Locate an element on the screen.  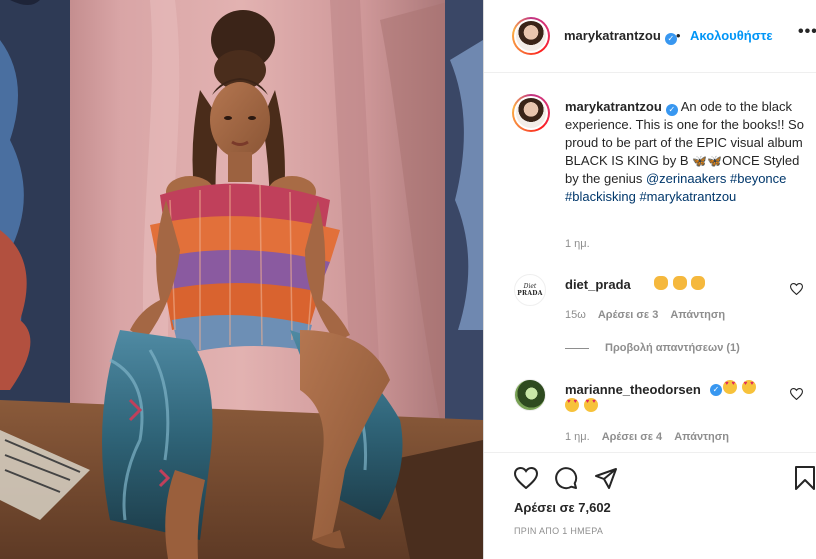
avatar-logo-text: PRADA is located at coordinates (530, 293).